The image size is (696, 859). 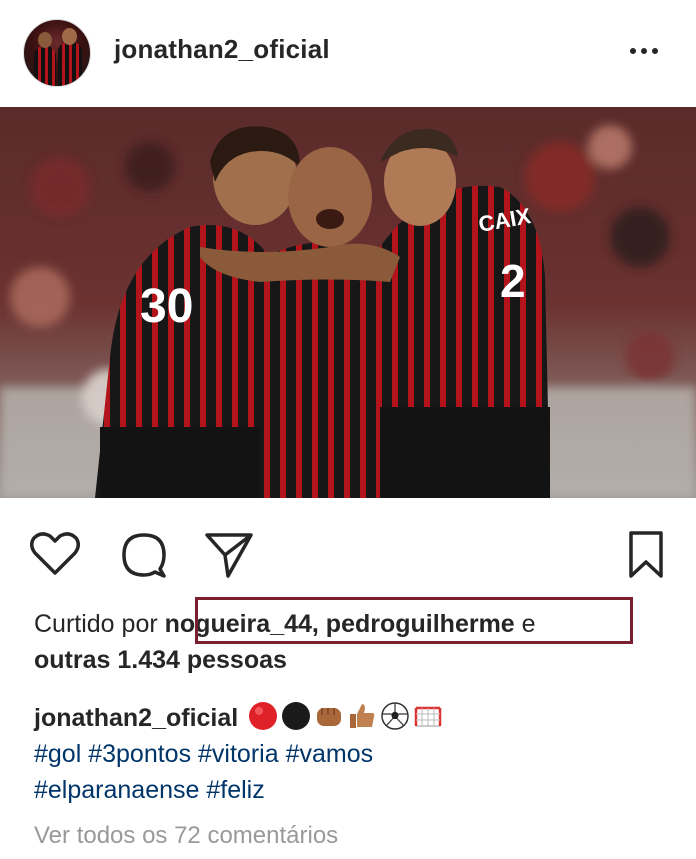 What do you see at coordinates (348, 53) in the screenshot?
I see `post-header: jonathan2_oficial` at bounding box center [348, 53].